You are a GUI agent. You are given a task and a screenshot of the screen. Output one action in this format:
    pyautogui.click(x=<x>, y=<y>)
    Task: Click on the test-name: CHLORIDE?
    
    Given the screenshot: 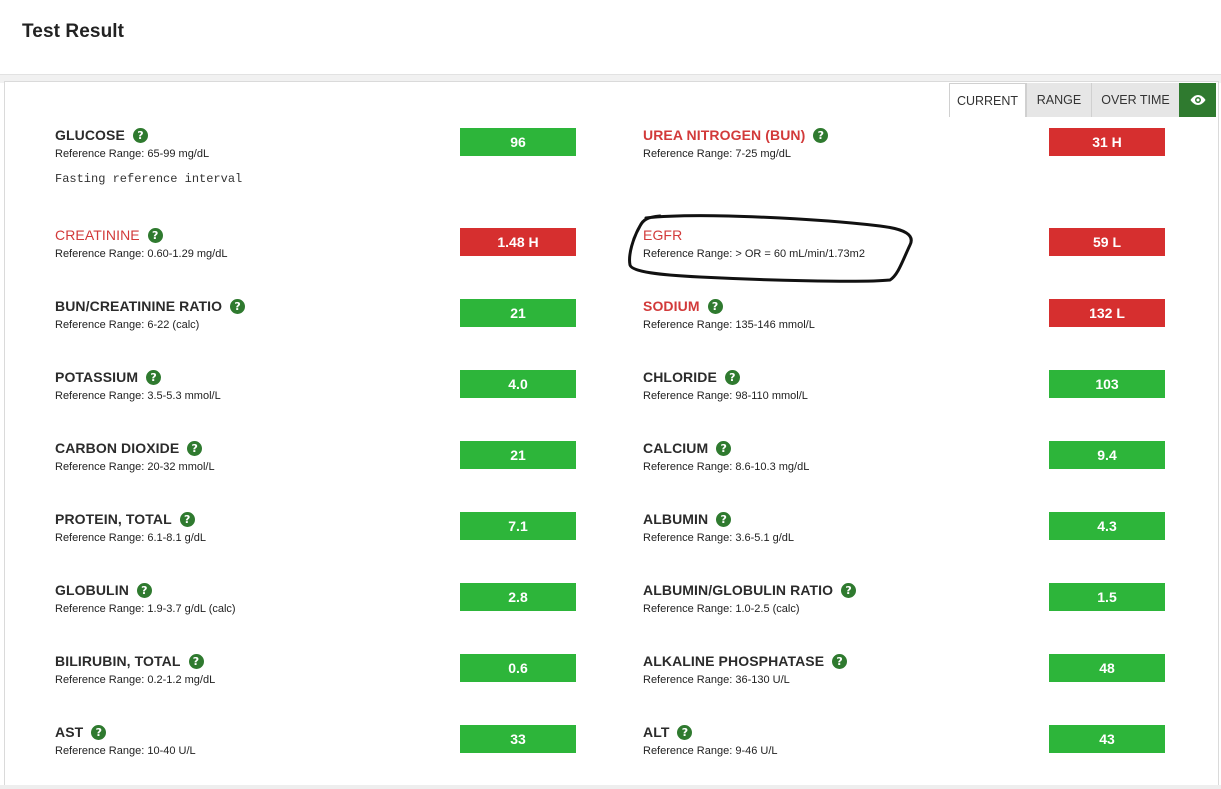 What is the action you would take?
    pyautogui.click(x=691, y=377)
    